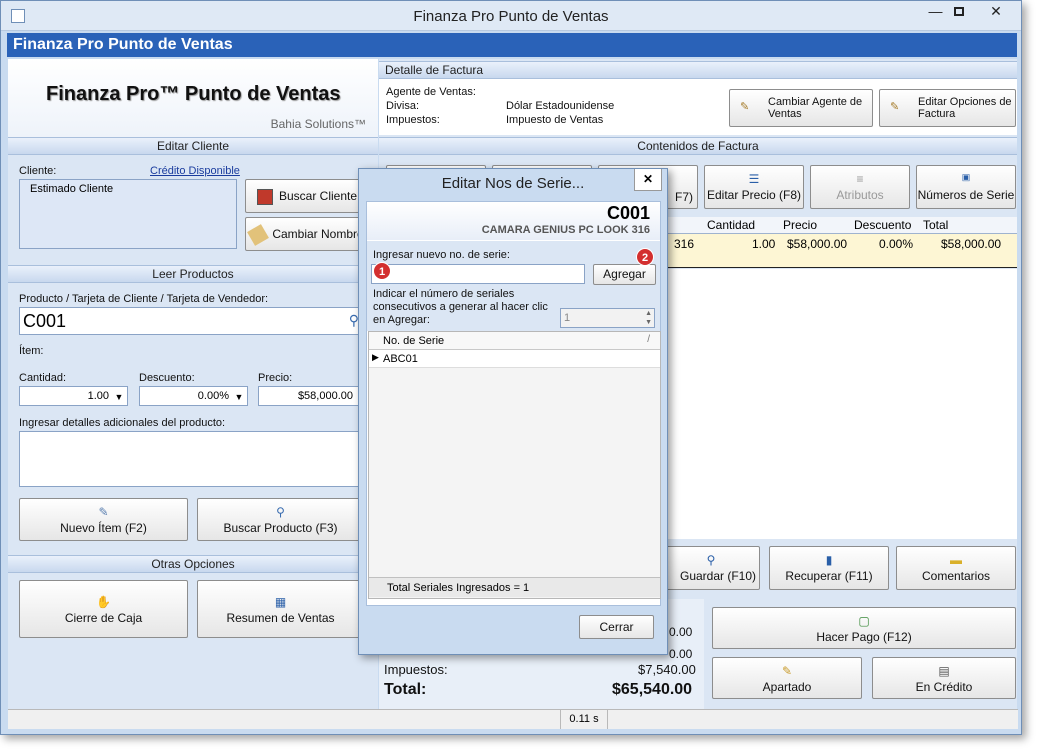 This screenshot has height=749, width=1039. What do you see at coordinates (565, 230) in the screenshot?
I see `dialog-product: CAMARA GENIUS PC LOOK 316` at bounding box center [565, 230].